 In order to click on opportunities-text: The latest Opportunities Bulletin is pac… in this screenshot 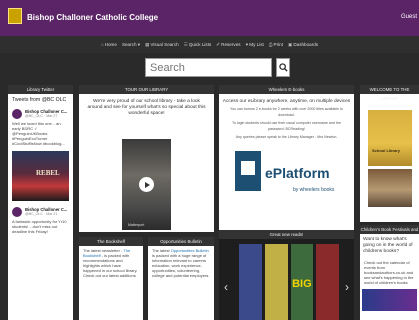, I will do `click(181, 263)`.